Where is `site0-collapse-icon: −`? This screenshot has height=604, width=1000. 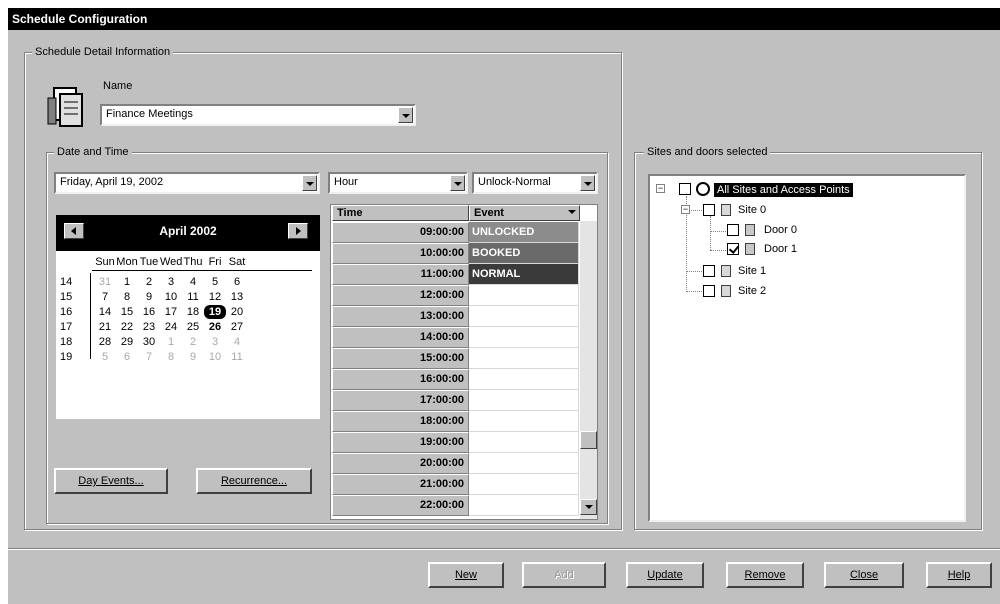
site0-collapse-icon: − is located at coordinates (685, 209).